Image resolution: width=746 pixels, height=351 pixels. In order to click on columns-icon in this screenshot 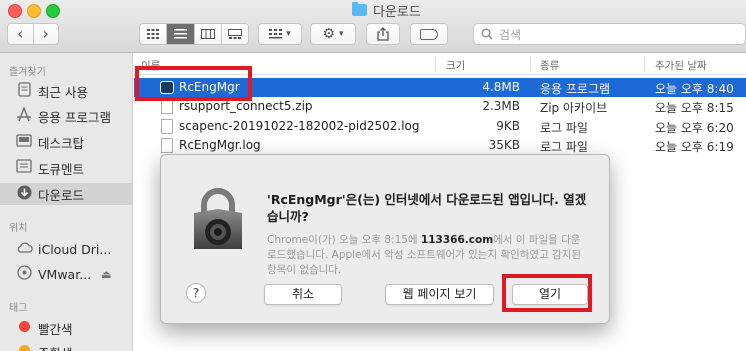, I will do `click(207, 34)`.